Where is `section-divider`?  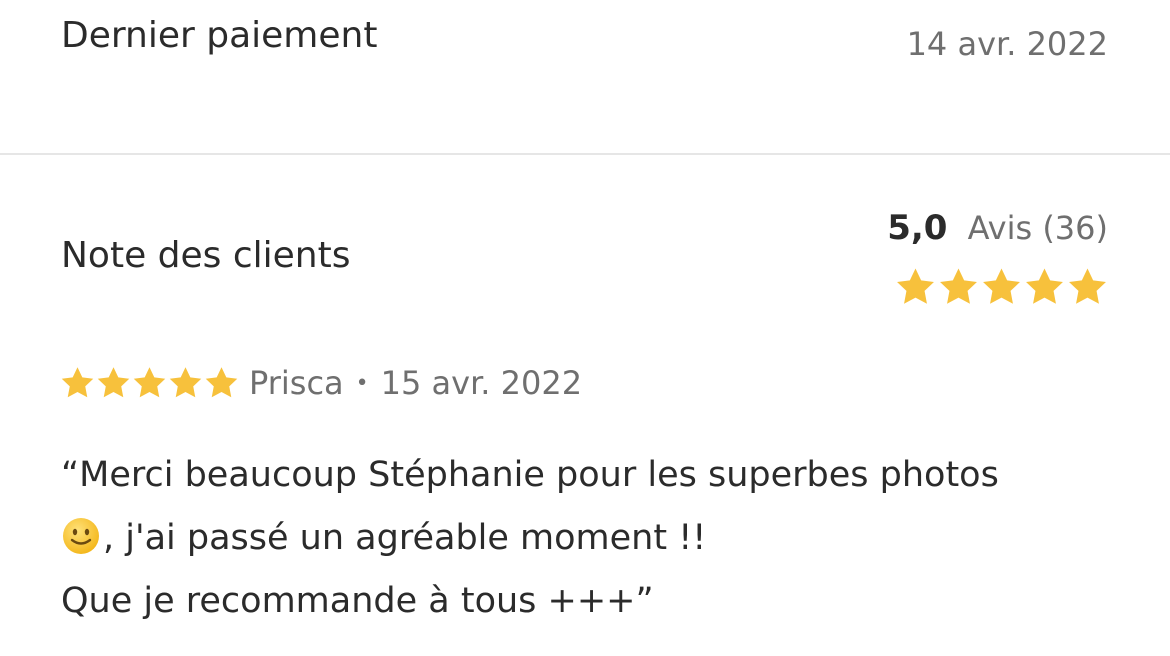
section-divider is located at coordinates (585, 154).